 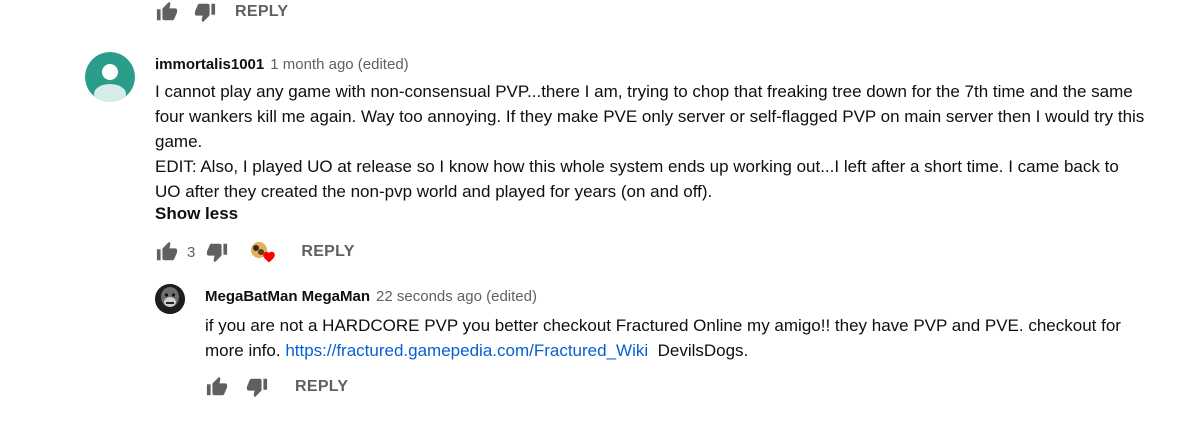 What do you see at coordinates (245, 350) in the screenshot?
I see `reply-text-prefix: more info.` at bounding box center [245, 350].